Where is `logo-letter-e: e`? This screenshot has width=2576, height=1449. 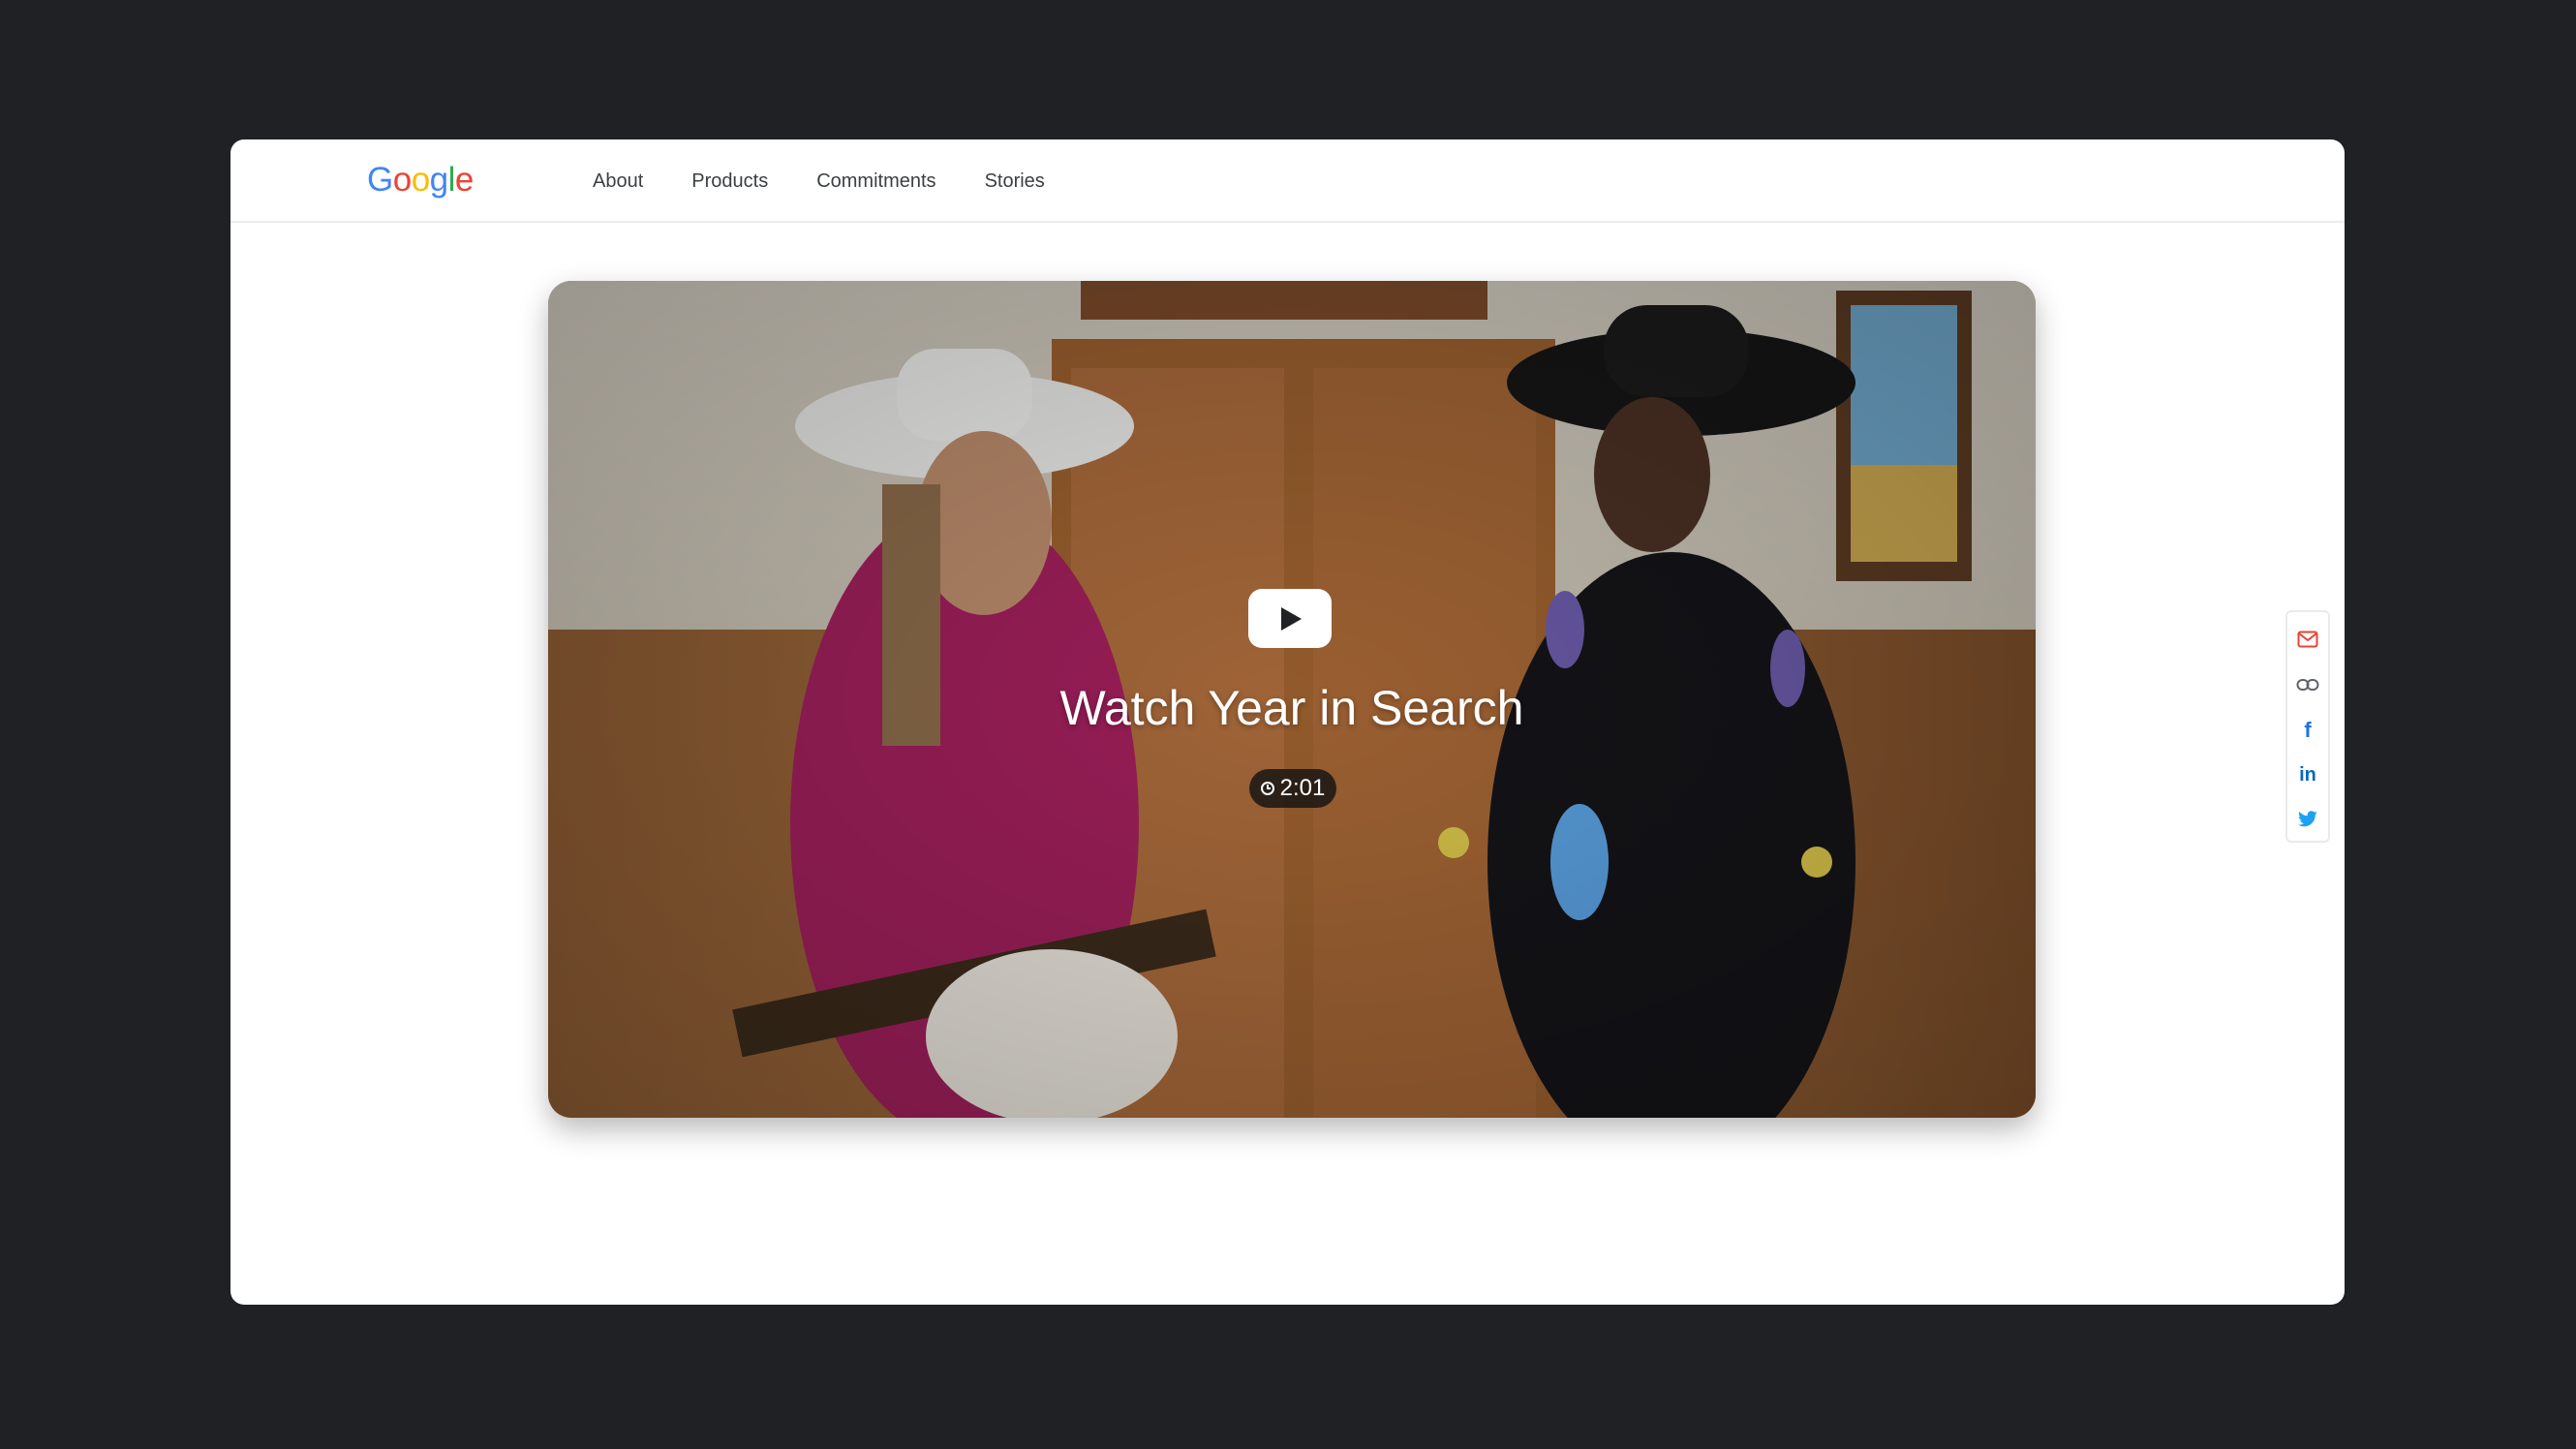 logo-letter-e: e is located at coordinates (464, 180).